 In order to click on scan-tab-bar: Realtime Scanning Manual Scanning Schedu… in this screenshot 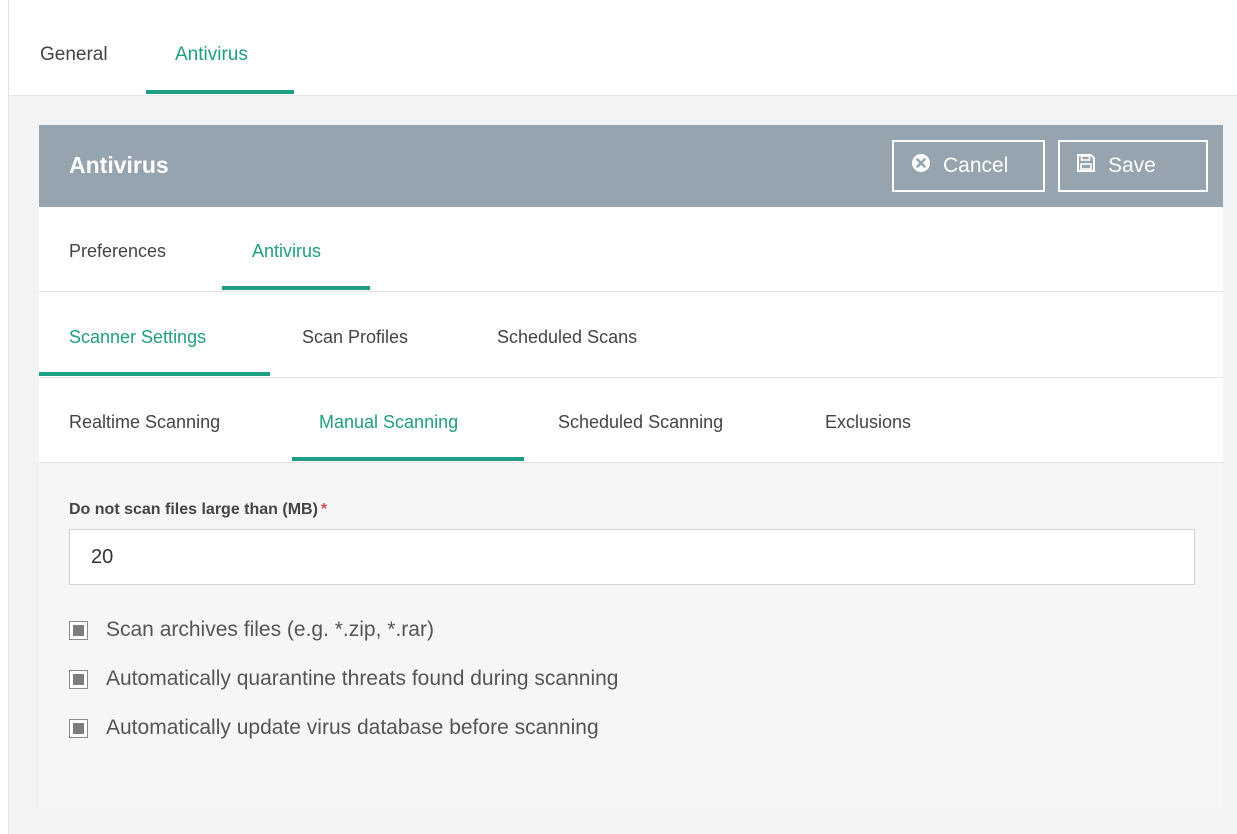, I will do `click(631, 420)`.